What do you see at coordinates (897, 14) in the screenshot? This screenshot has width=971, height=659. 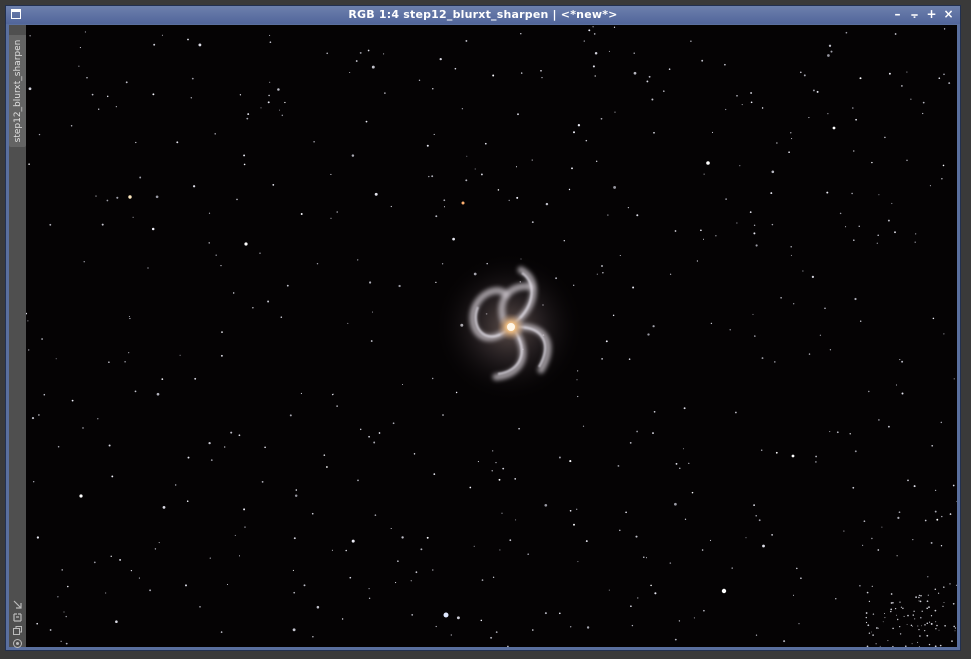 I see `minimize-button: –` at bounding box center [897, 14].